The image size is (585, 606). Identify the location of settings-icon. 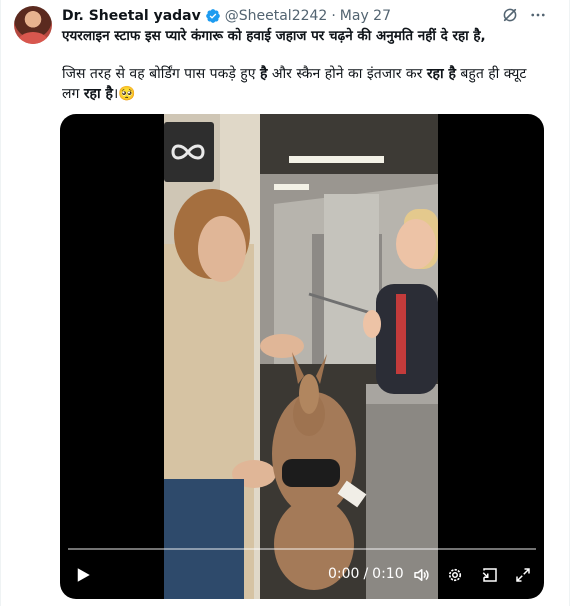
(455, 575).